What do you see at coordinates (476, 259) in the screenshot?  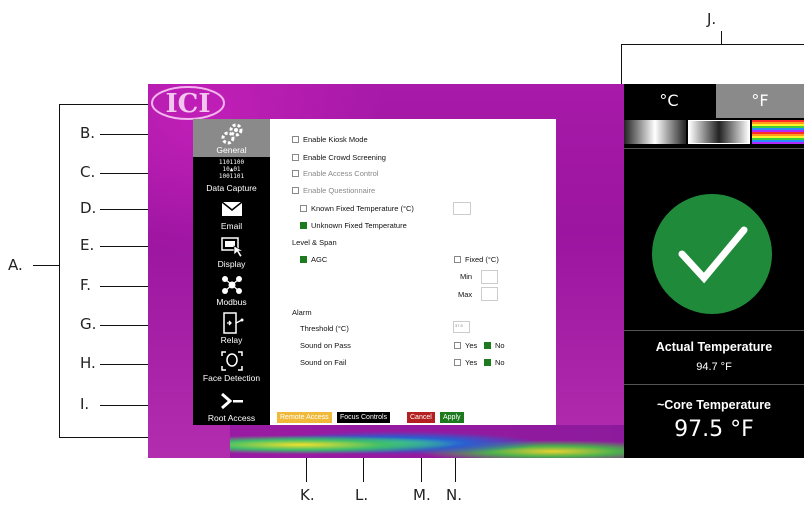 I see `fixed-span-option: Fixed (°C)` at bounding box center [476, 259].